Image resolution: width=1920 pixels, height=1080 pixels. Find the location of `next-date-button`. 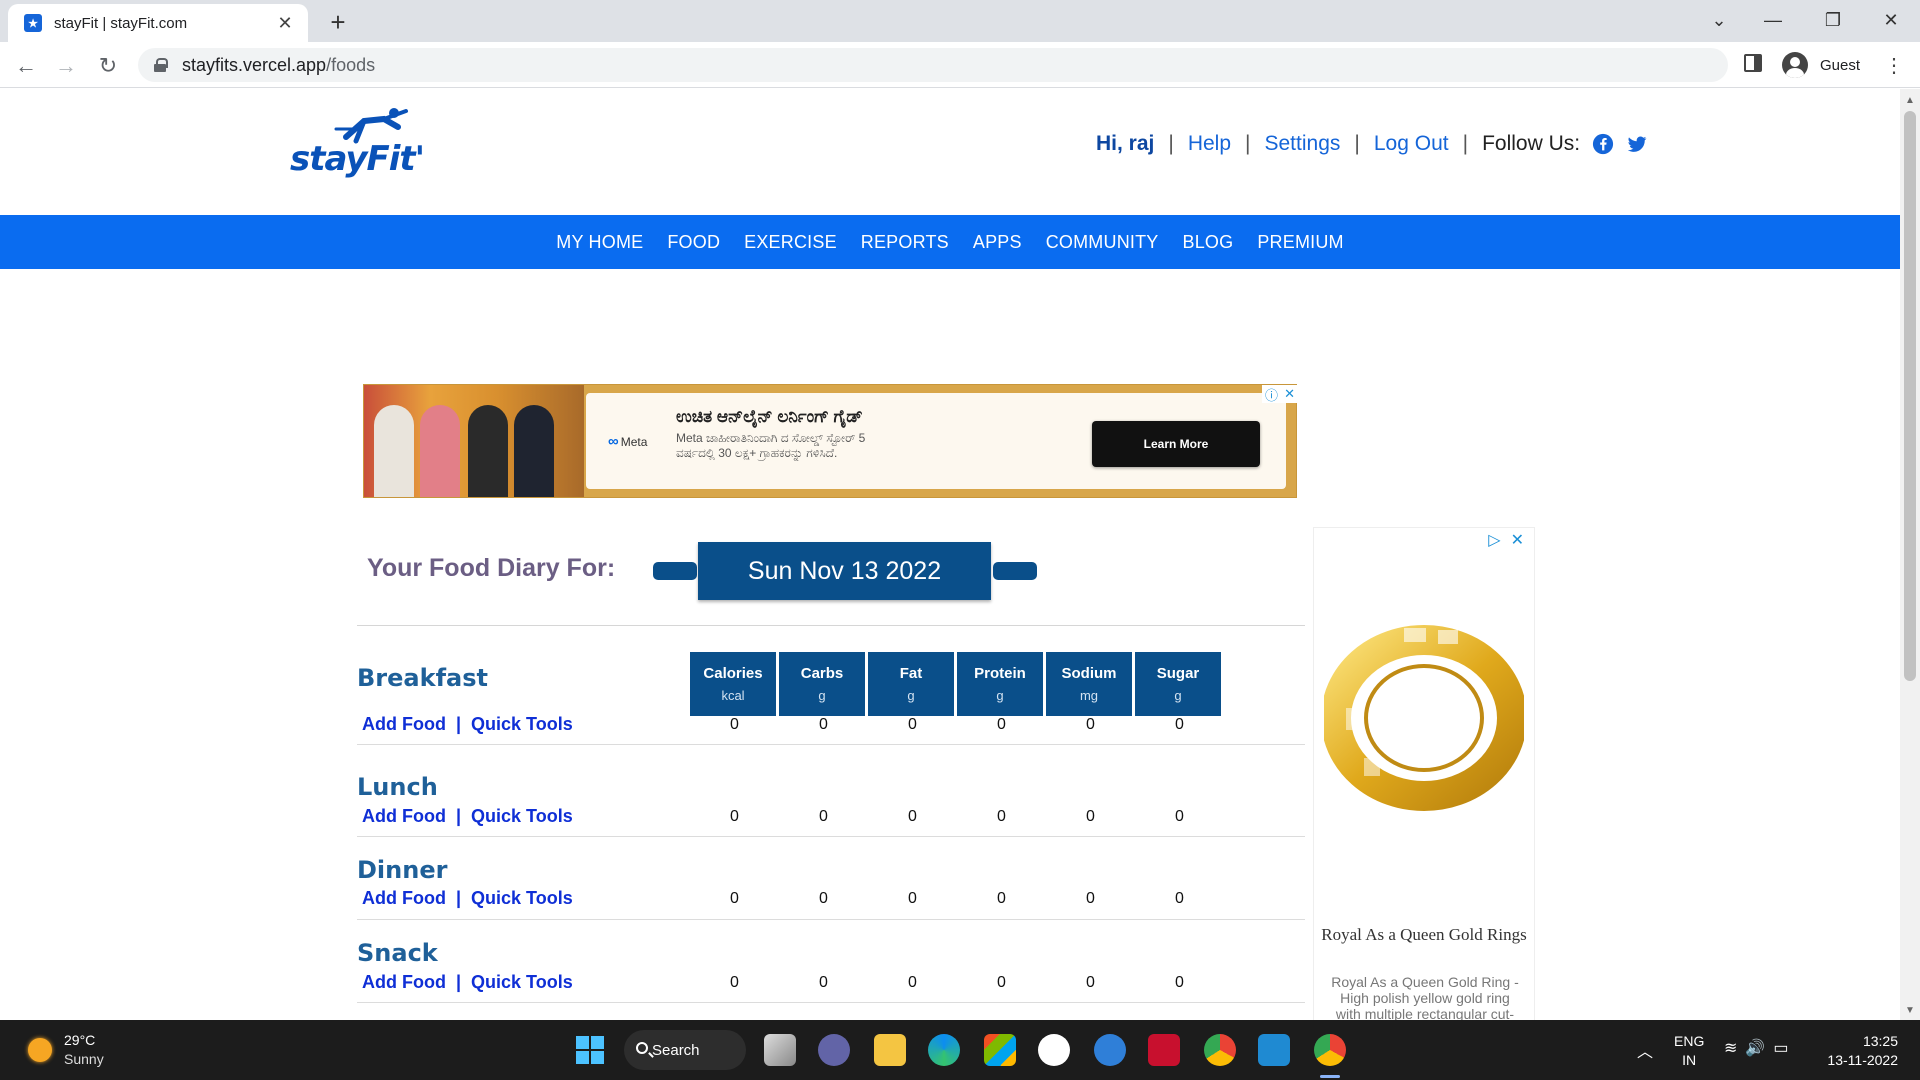

next-date-button is located at coordinates (1015, 571).